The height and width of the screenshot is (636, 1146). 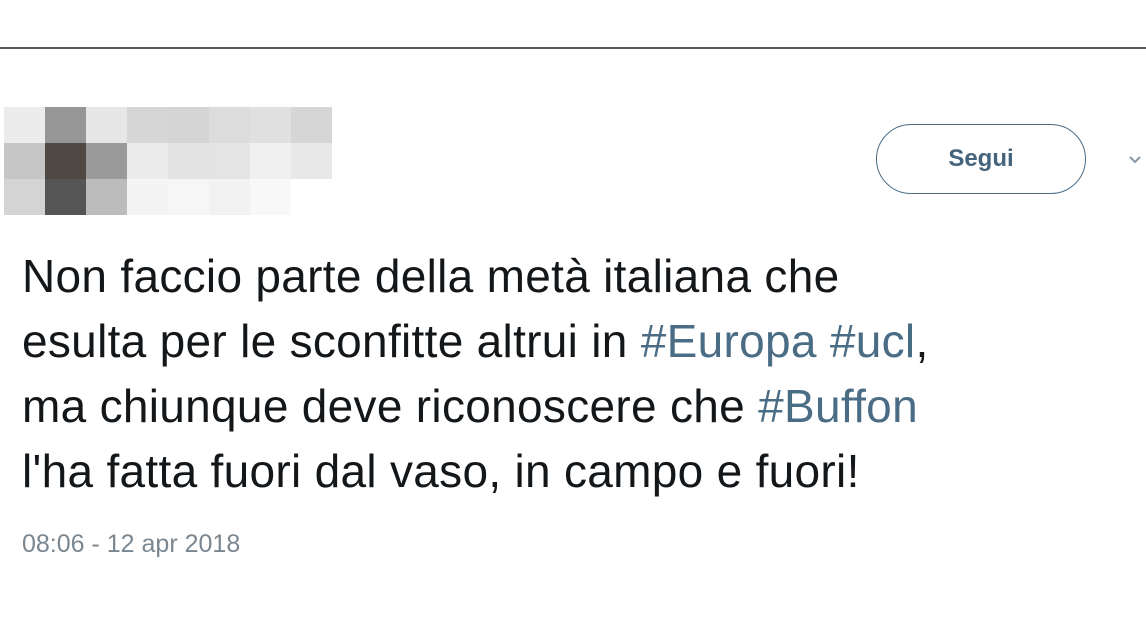 I want to click on hashtag-europa-link: #Europa, so click(x=729, y=341).